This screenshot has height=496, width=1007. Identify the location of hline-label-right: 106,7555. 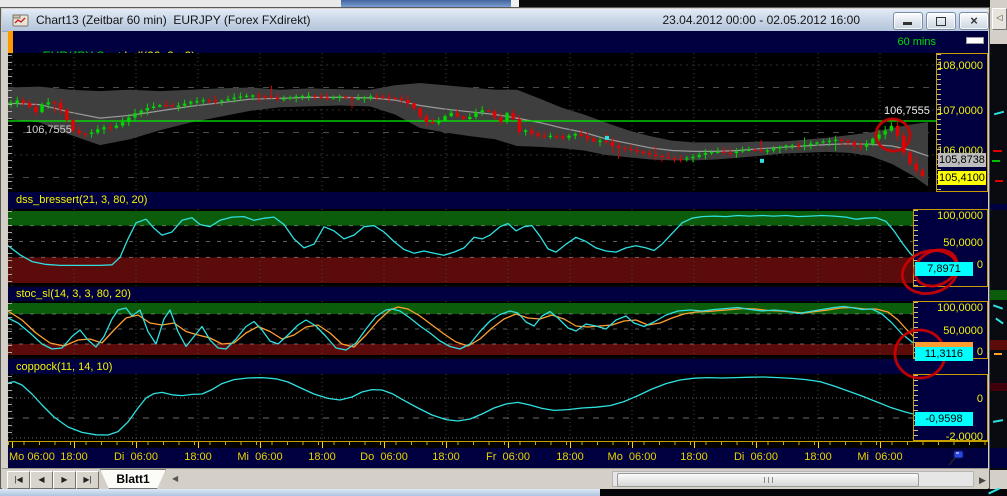
(907, 111).